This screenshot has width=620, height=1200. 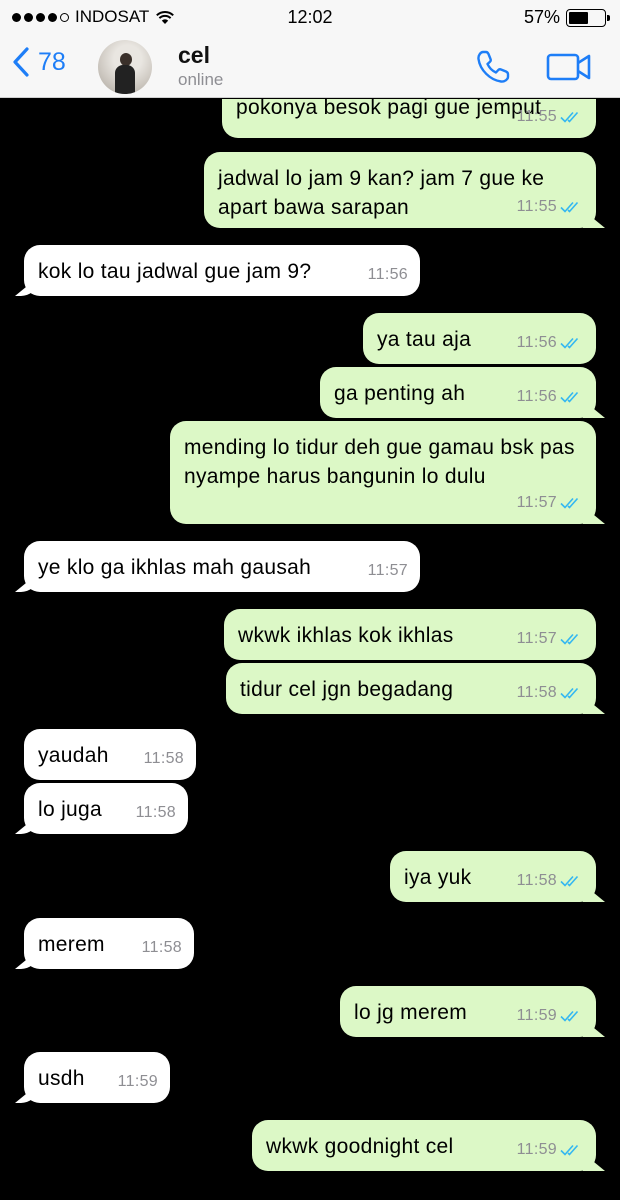 I want to click on message-bubble-incoming: usdh 11:59, so click(x=97, y=1077).